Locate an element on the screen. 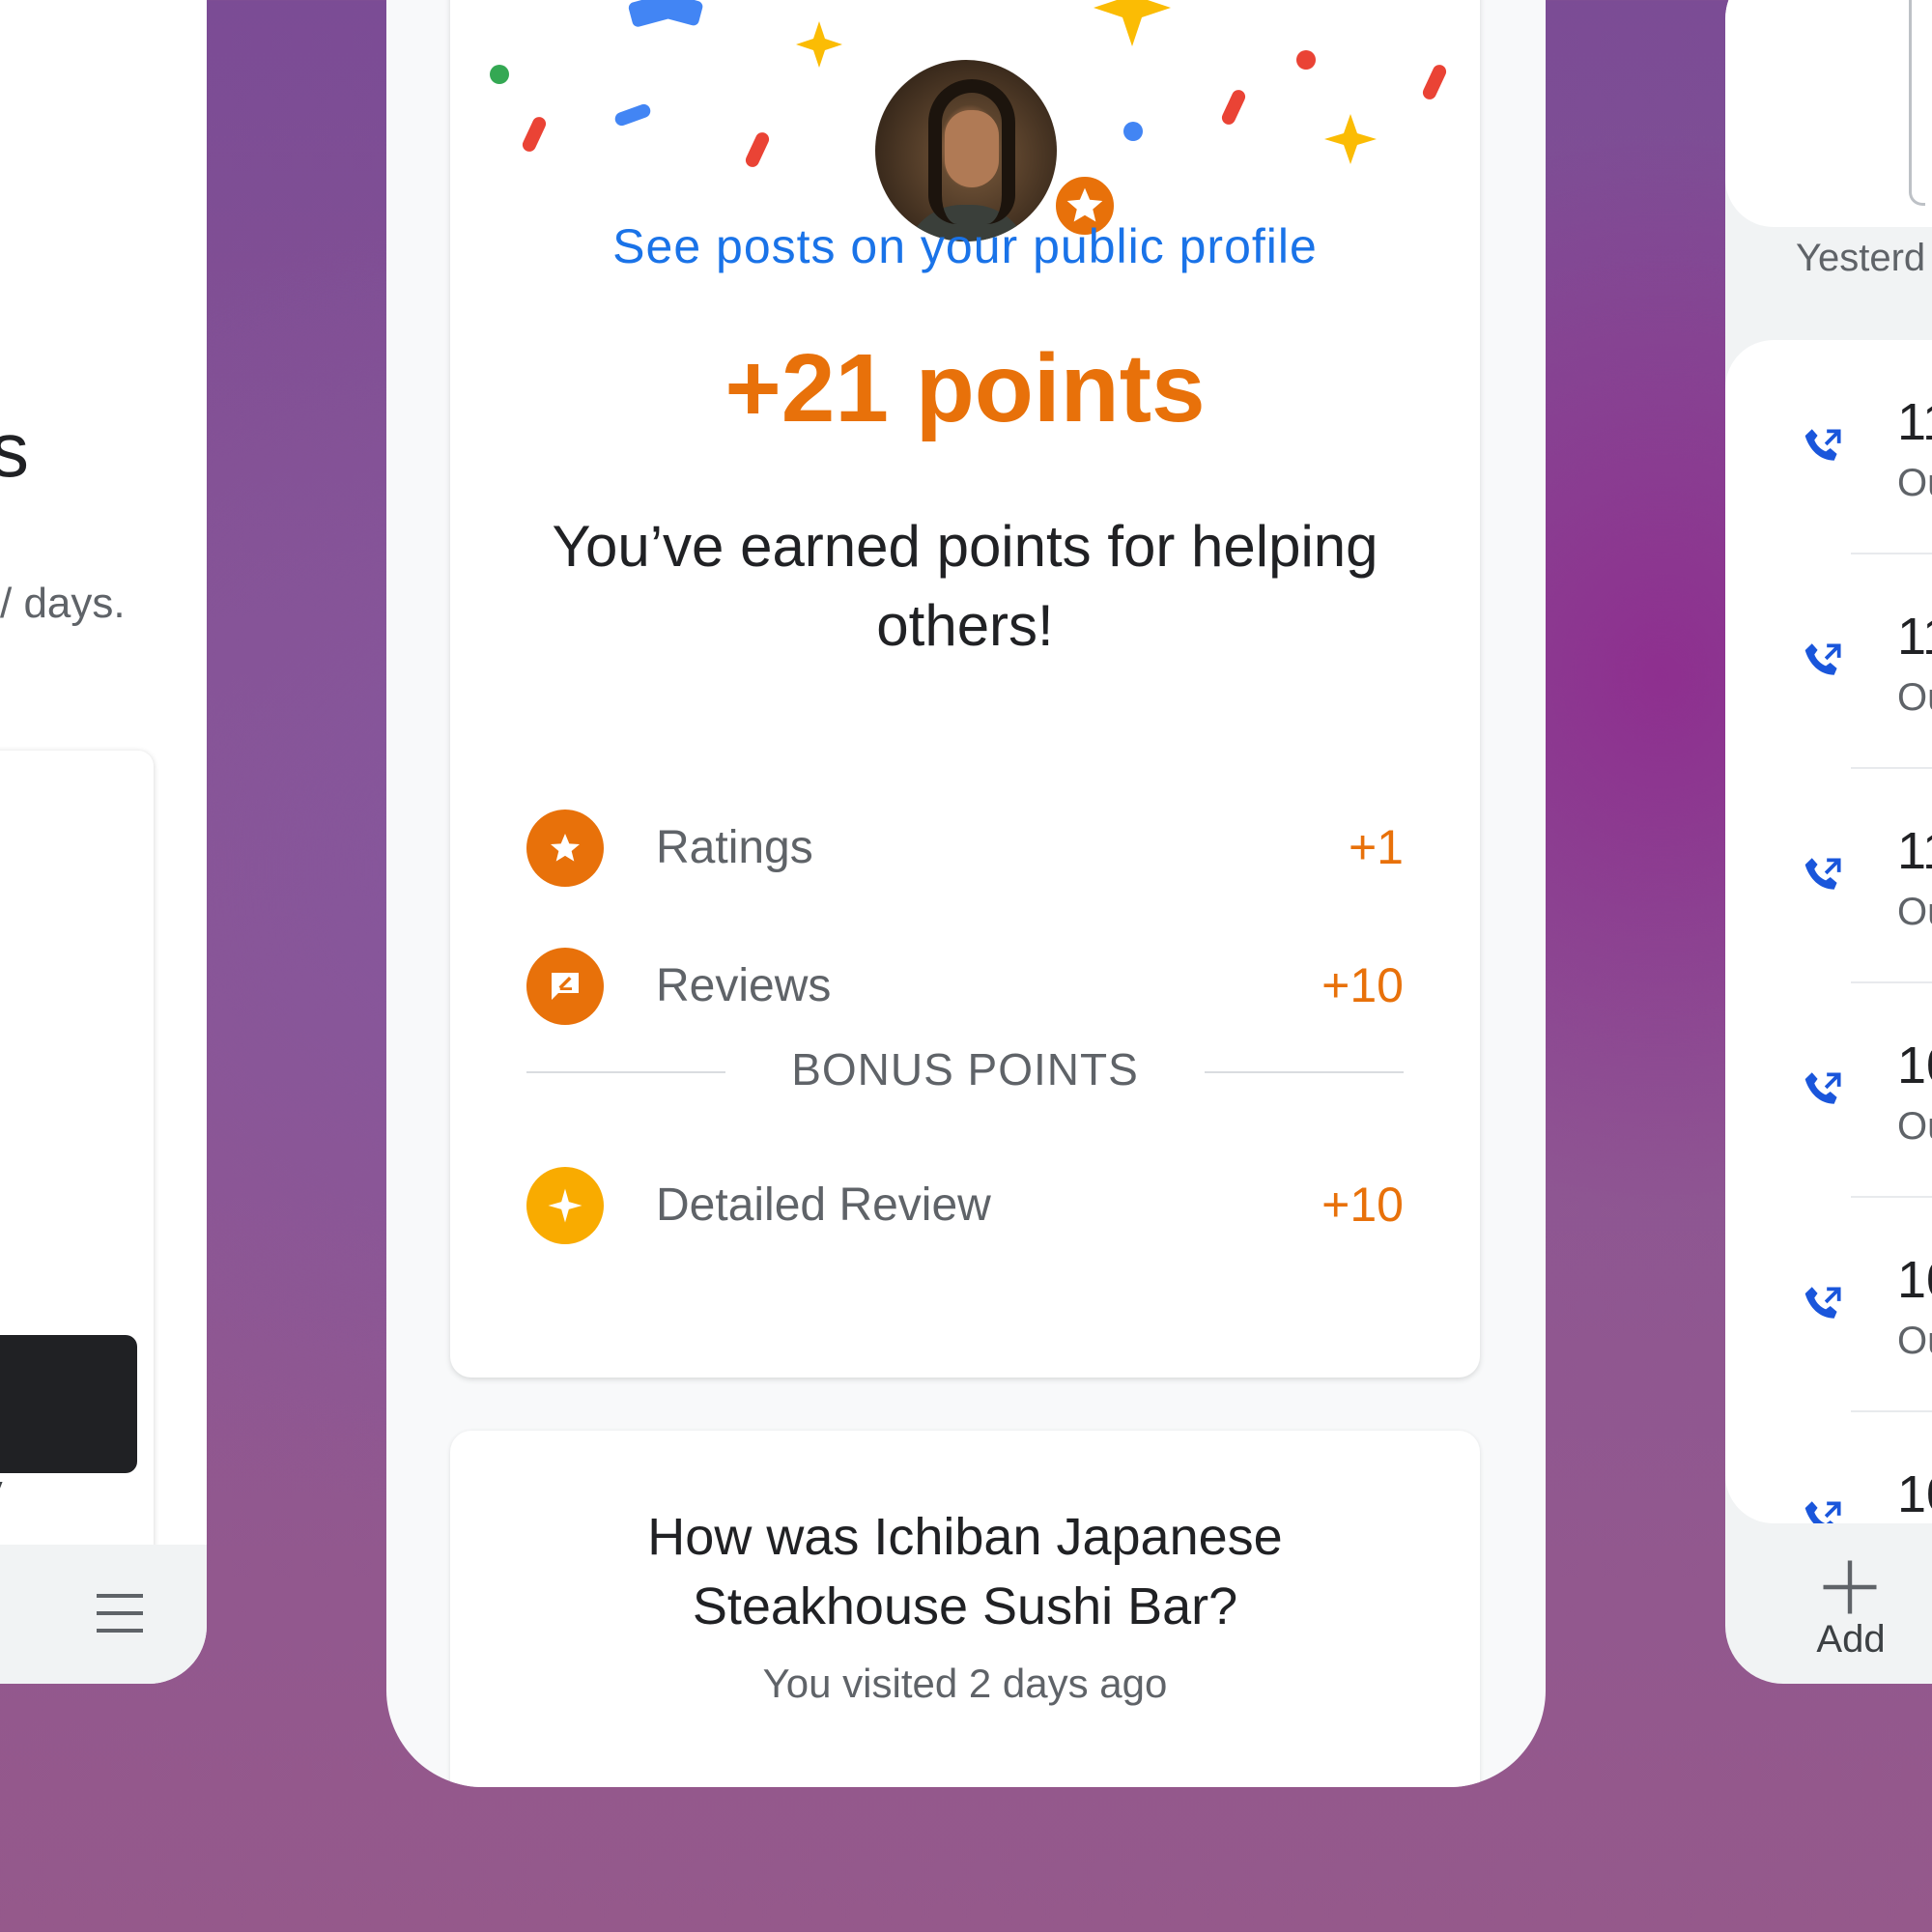  points-row-label: Reviews is located at coordinates (744, 985).